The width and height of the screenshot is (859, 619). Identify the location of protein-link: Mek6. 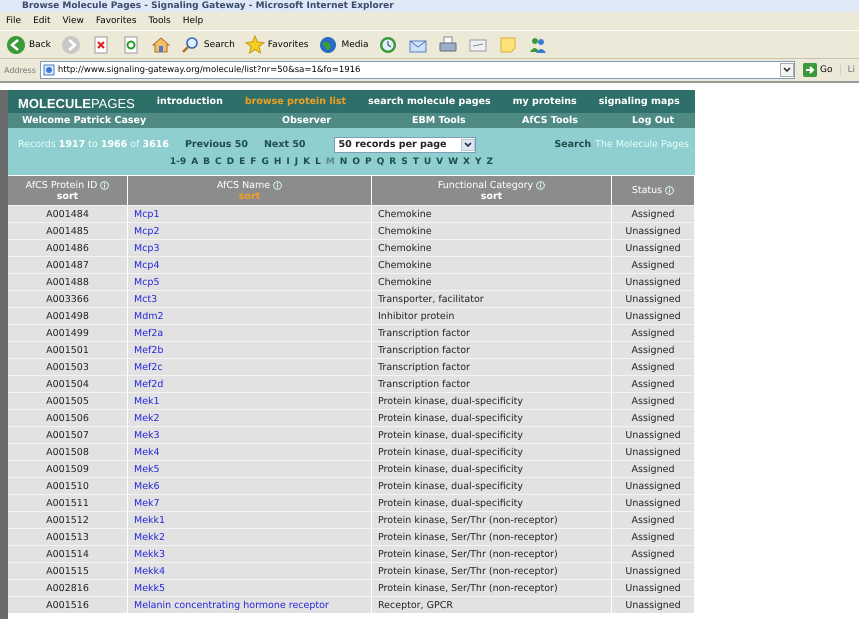
(147, 486).